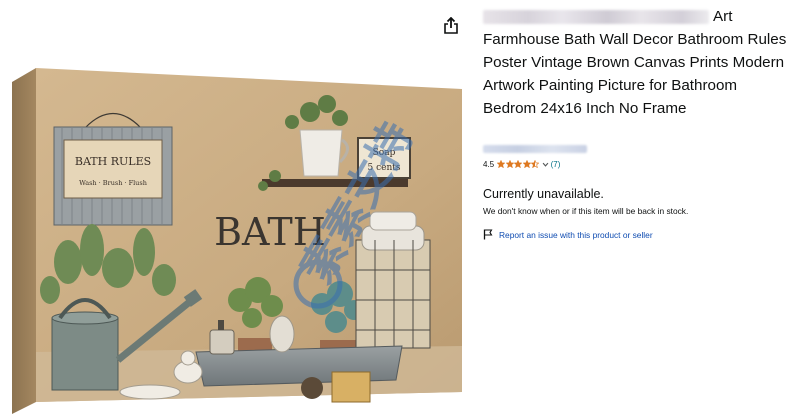  Describe the element at coordinates (556, 164) in the screenshot. I see `review-count-link: (7)` at that location.